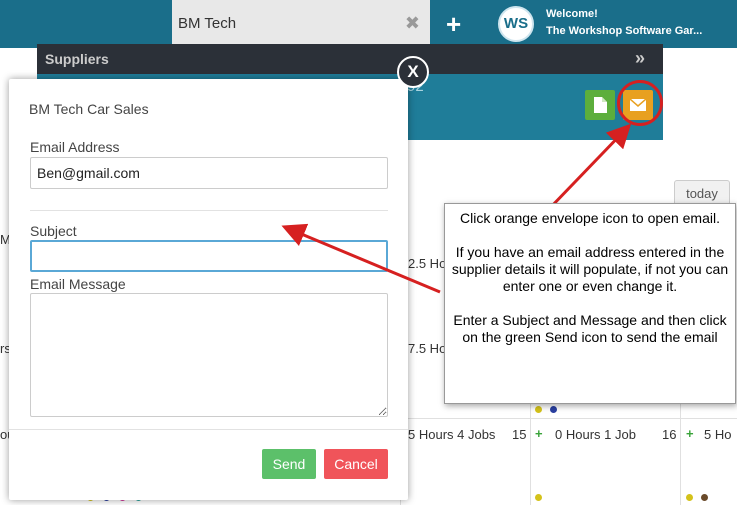 The height and width of the screenshot is (505, 737). What do you see at coordinates (209, 256) in the screenshot?
I see `subject-input` at bounding box center [209, 256].